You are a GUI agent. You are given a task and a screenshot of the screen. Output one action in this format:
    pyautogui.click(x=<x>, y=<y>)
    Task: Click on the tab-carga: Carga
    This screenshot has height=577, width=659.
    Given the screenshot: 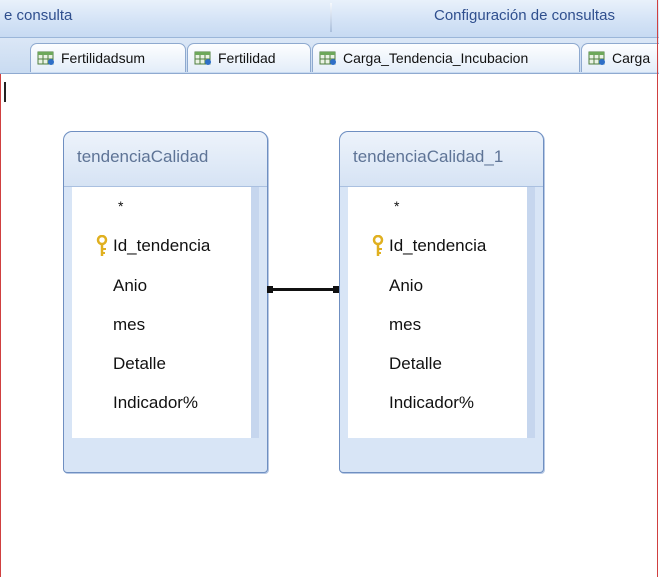 What is the action you would take?
    pyautogui.click(x=620, y=57)
    